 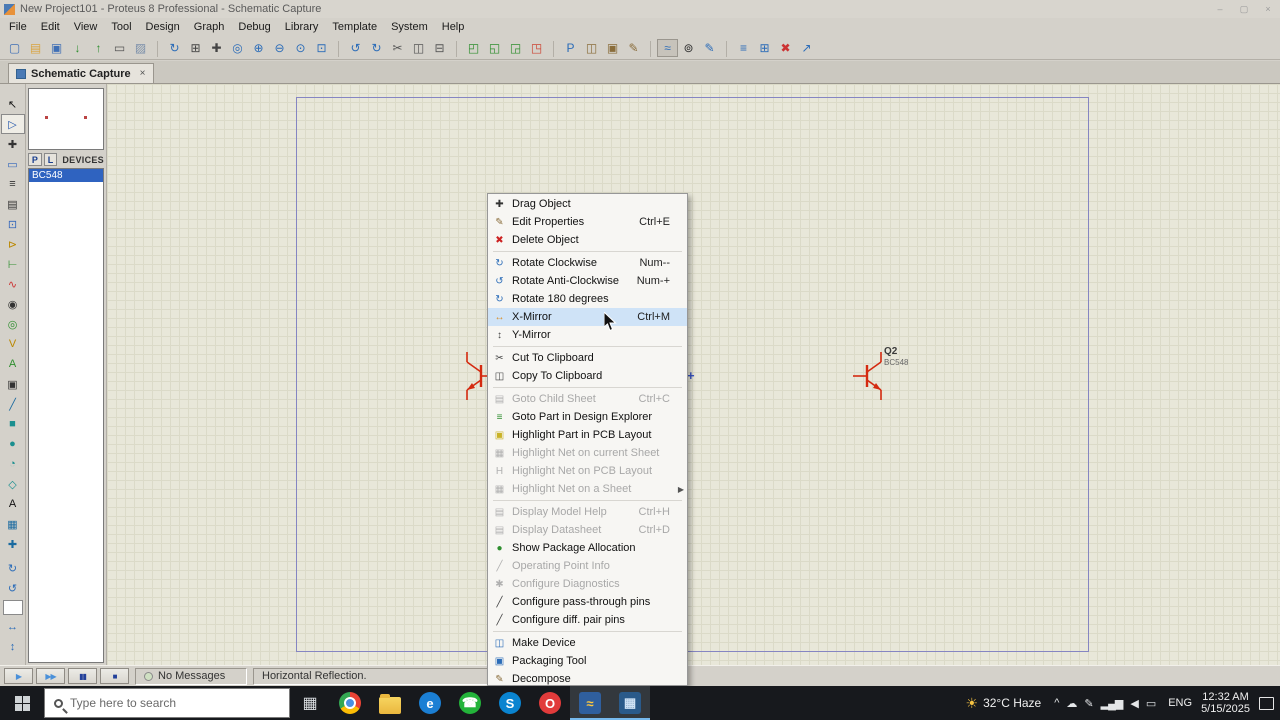 I want to click on volume-icon: ◀, so click(x=1134, y=703).